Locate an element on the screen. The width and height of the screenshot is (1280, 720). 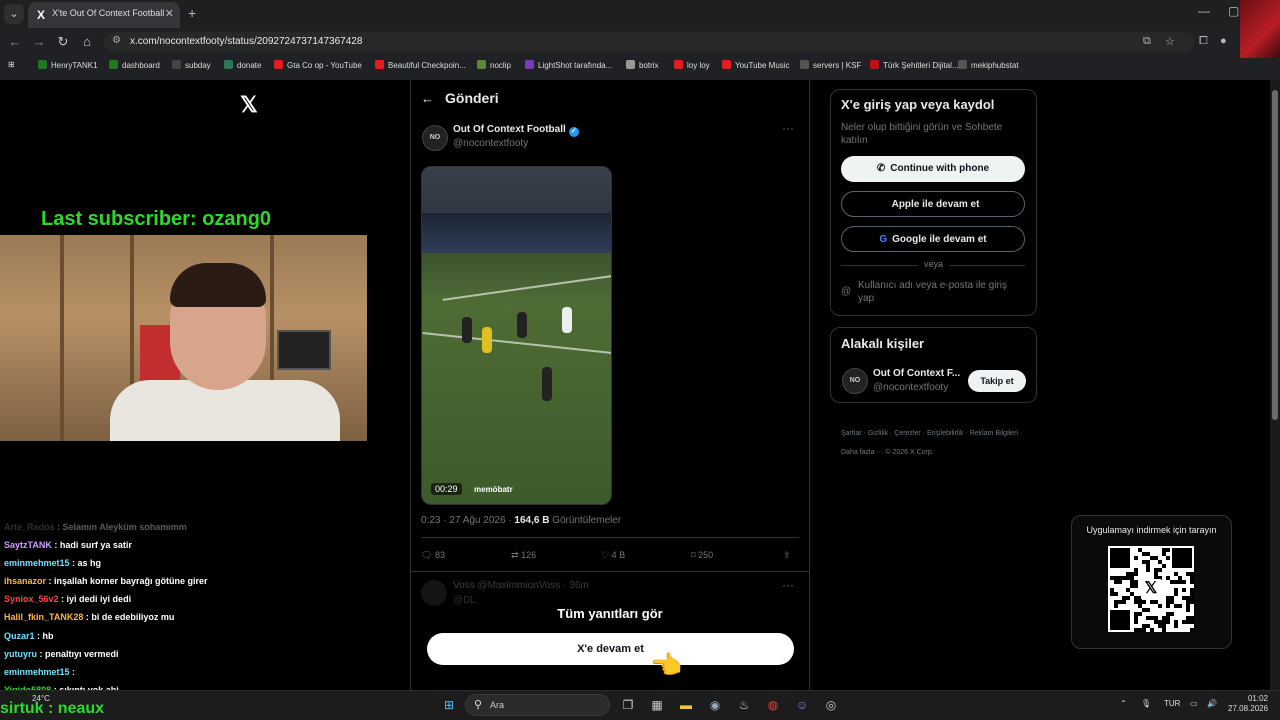
app-icon: ◉ is located at coordinates (715, 705).